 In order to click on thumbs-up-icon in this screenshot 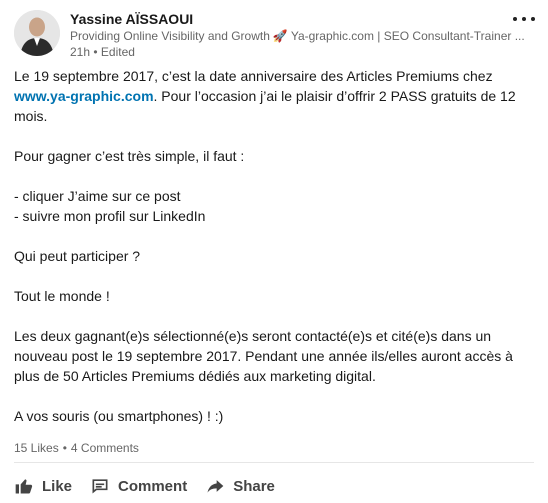, I will do `click(24, 486)`.